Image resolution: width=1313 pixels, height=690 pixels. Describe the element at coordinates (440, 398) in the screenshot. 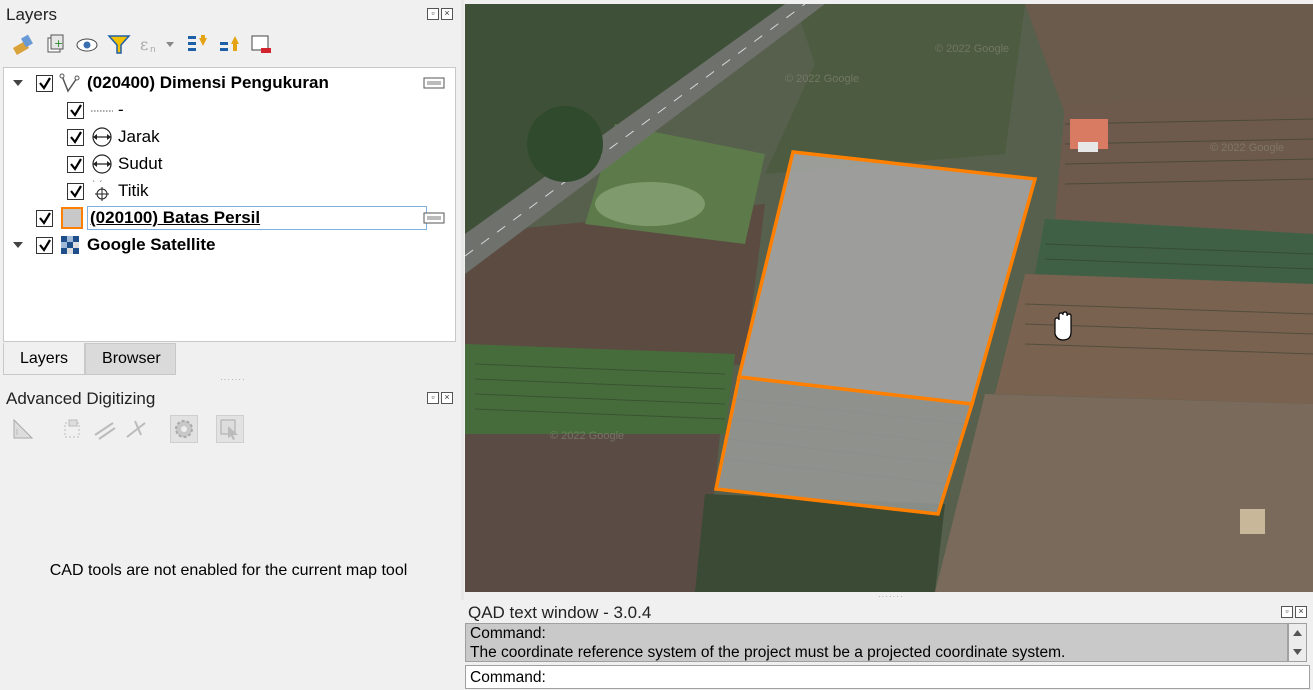

I see `adv-dock-buttons: ▫ ×` at that location.